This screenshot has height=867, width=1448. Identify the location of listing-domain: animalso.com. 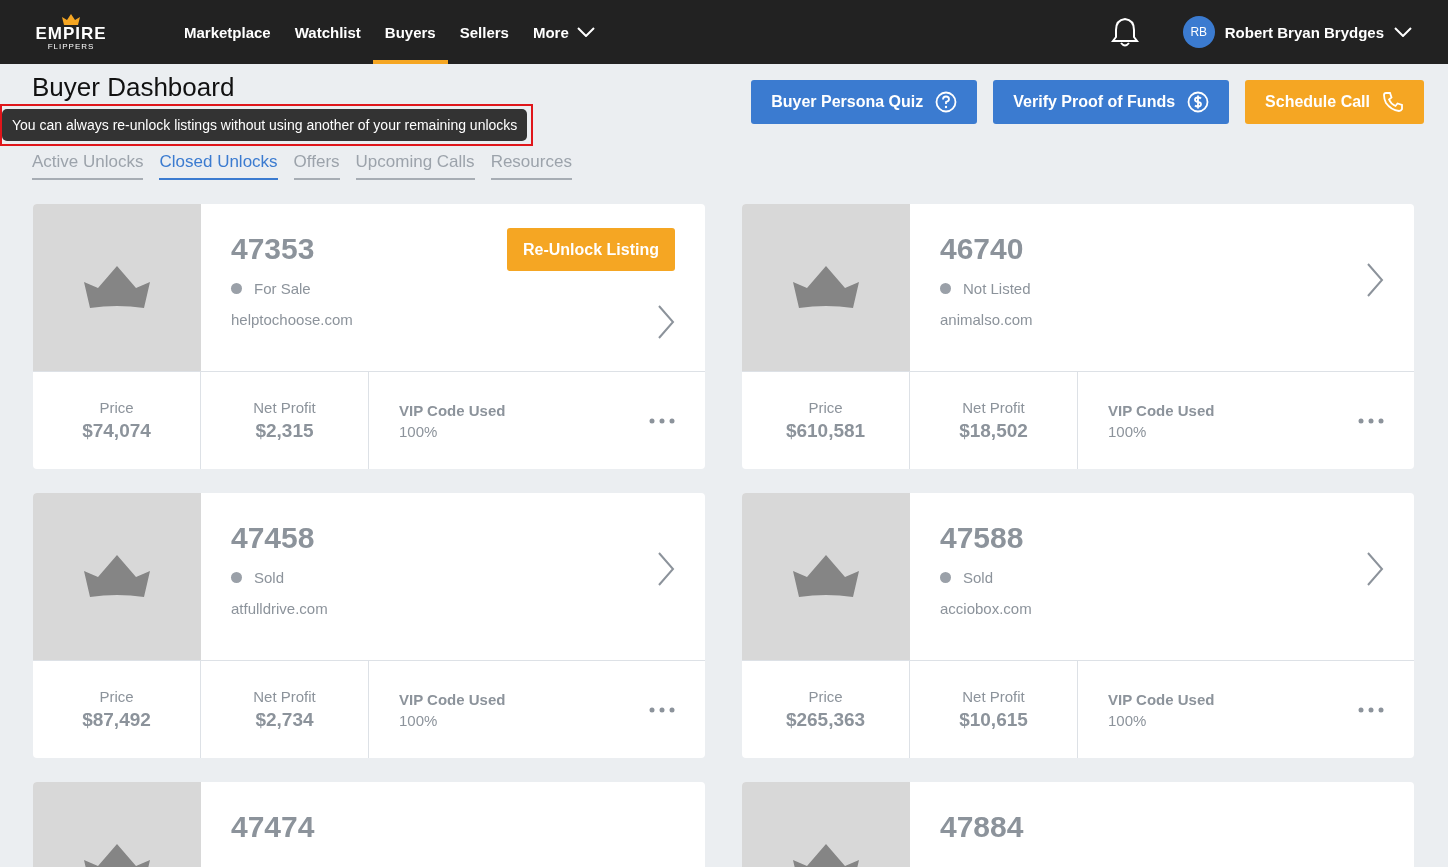
(987, 319).